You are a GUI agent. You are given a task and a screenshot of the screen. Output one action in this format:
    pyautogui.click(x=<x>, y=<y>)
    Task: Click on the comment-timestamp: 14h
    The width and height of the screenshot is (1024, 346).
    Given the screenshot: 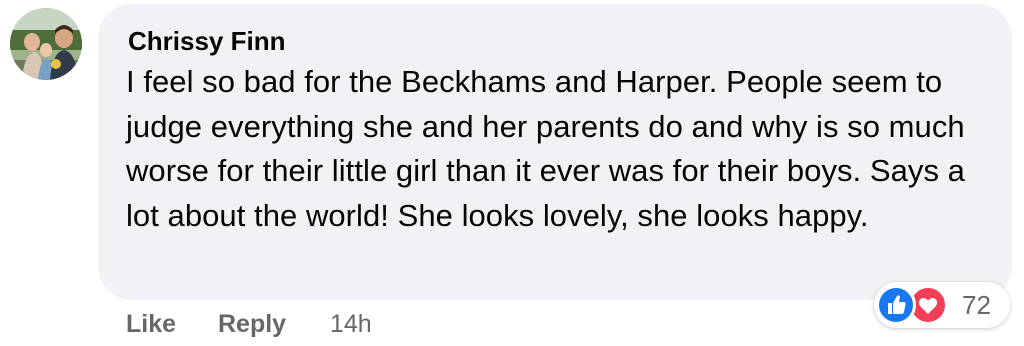 What is the action you would take?
    pyautogui.click(x=351, y=324)
    